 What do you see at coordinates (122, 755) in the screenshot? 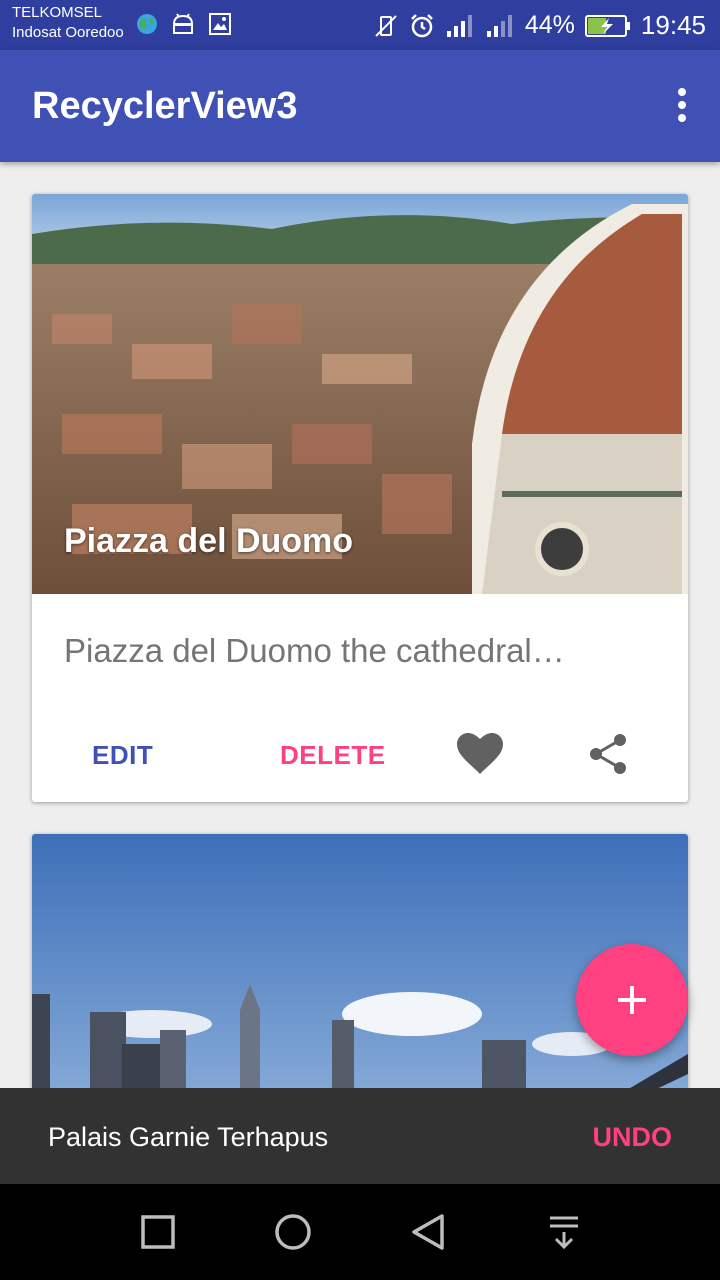
I see `edit-button: EDIT` at bounding box center [122, 755].